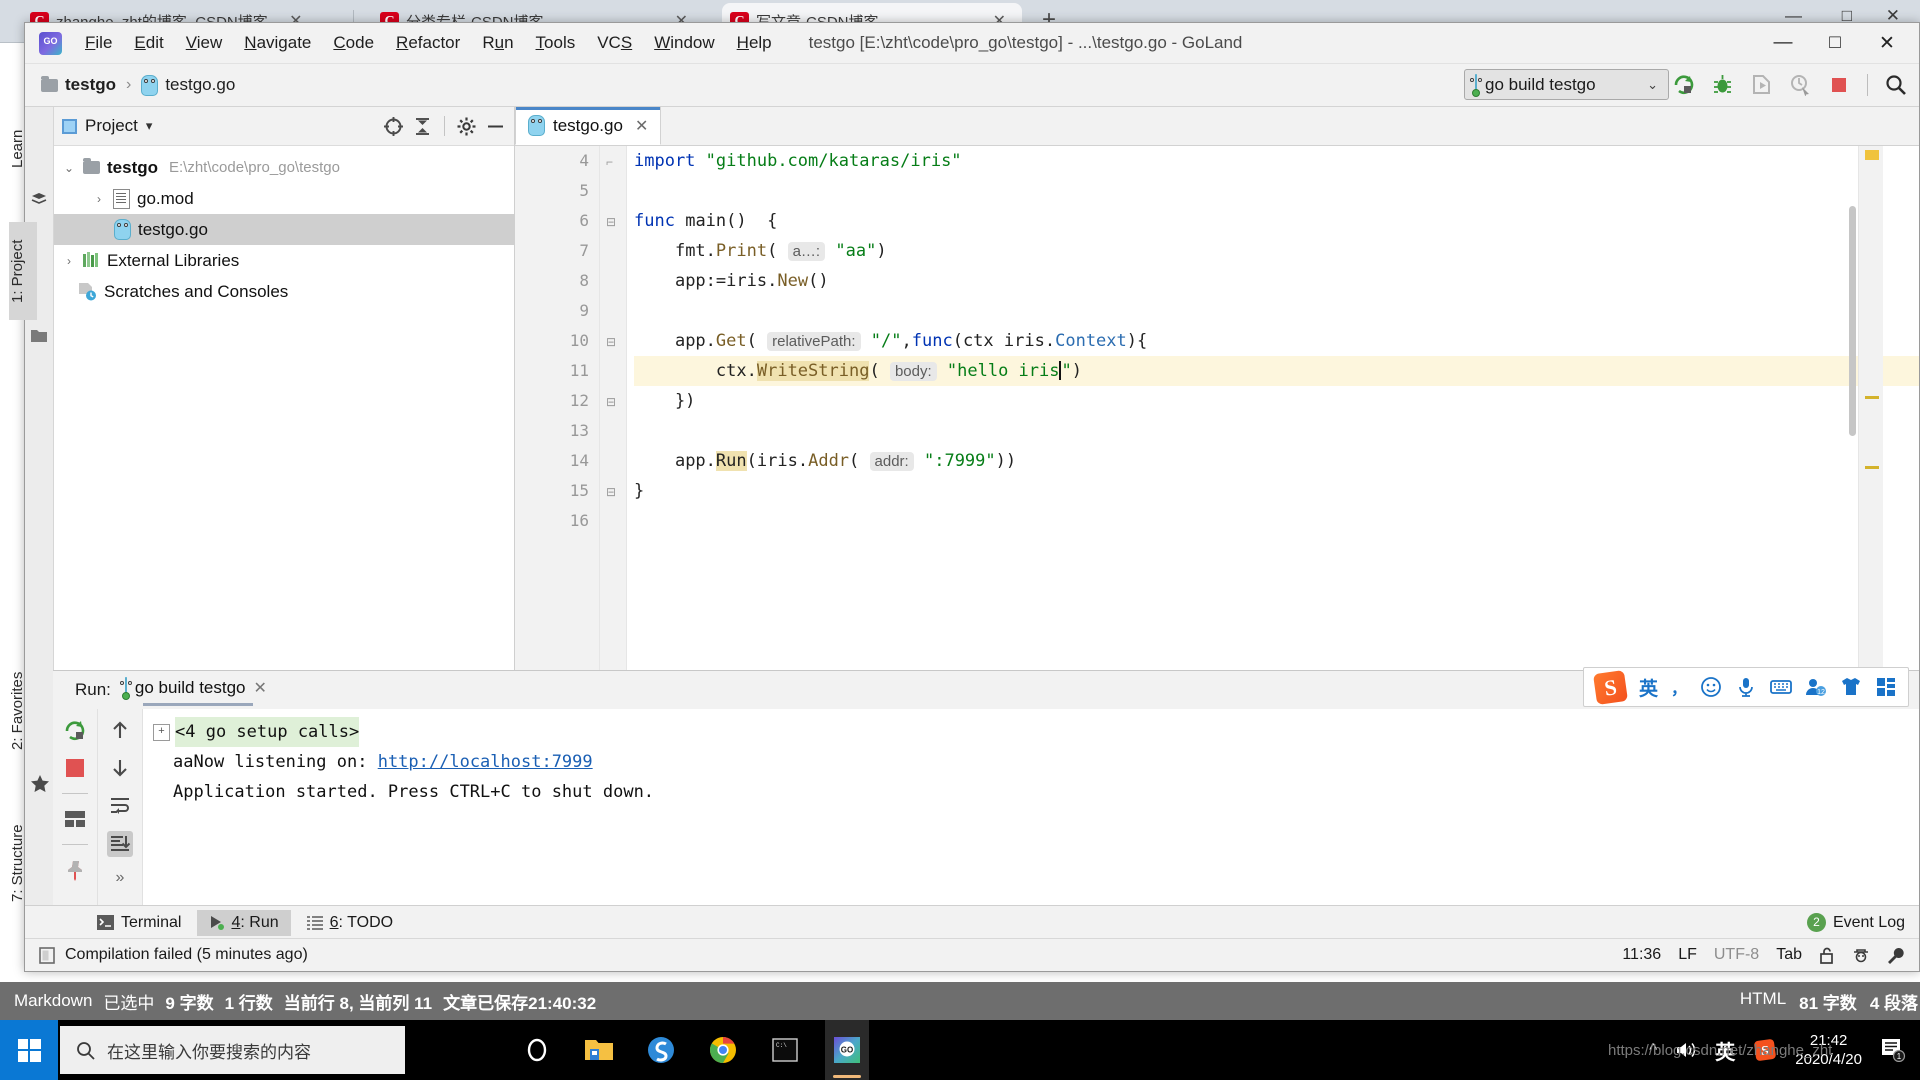 This screenshot has width=1920, height=1080. What do you see at coordinates (149, 126) in the screenshot?
I see `project-dropdown-icon: ▾` at bounding box center [149, 126].